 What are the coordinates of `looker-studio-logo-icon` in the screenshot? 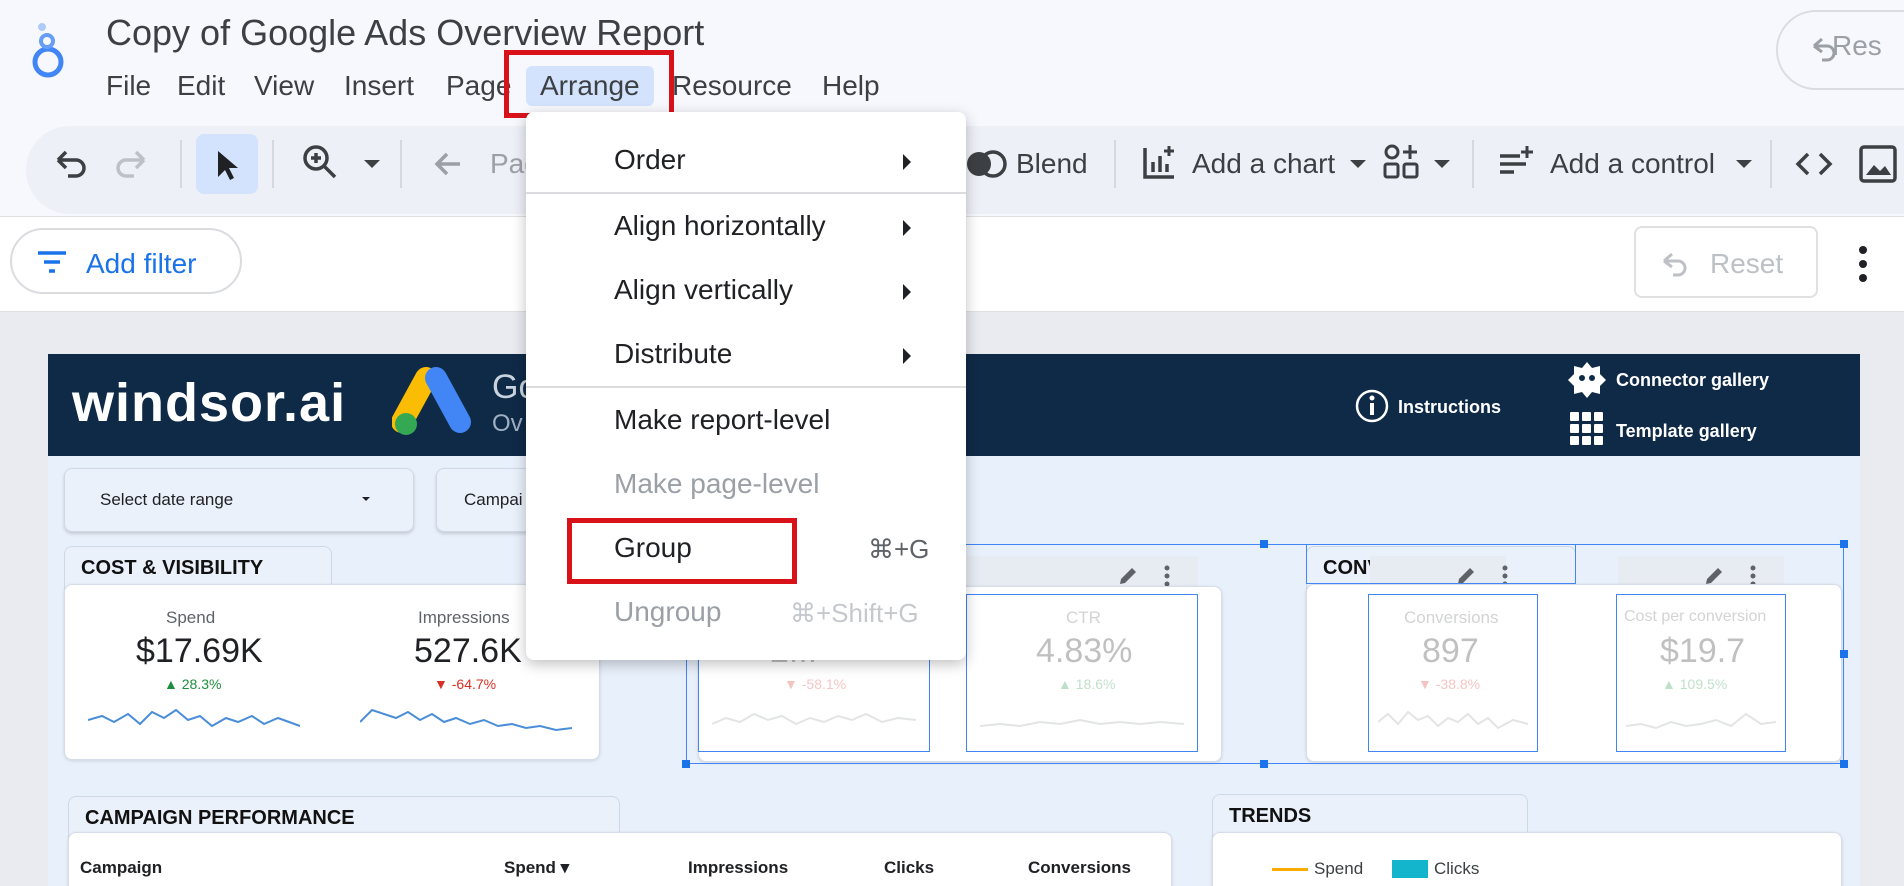 It's located at (50, 50).